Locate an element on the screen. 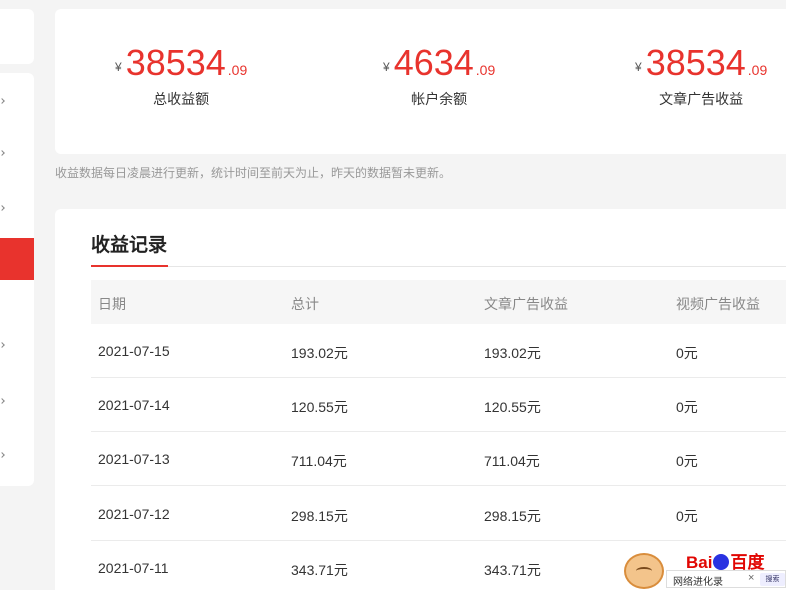  stat-article-ad-earnings: ¥38534.09 文章广告收益 is located at coordinates (701, 76).